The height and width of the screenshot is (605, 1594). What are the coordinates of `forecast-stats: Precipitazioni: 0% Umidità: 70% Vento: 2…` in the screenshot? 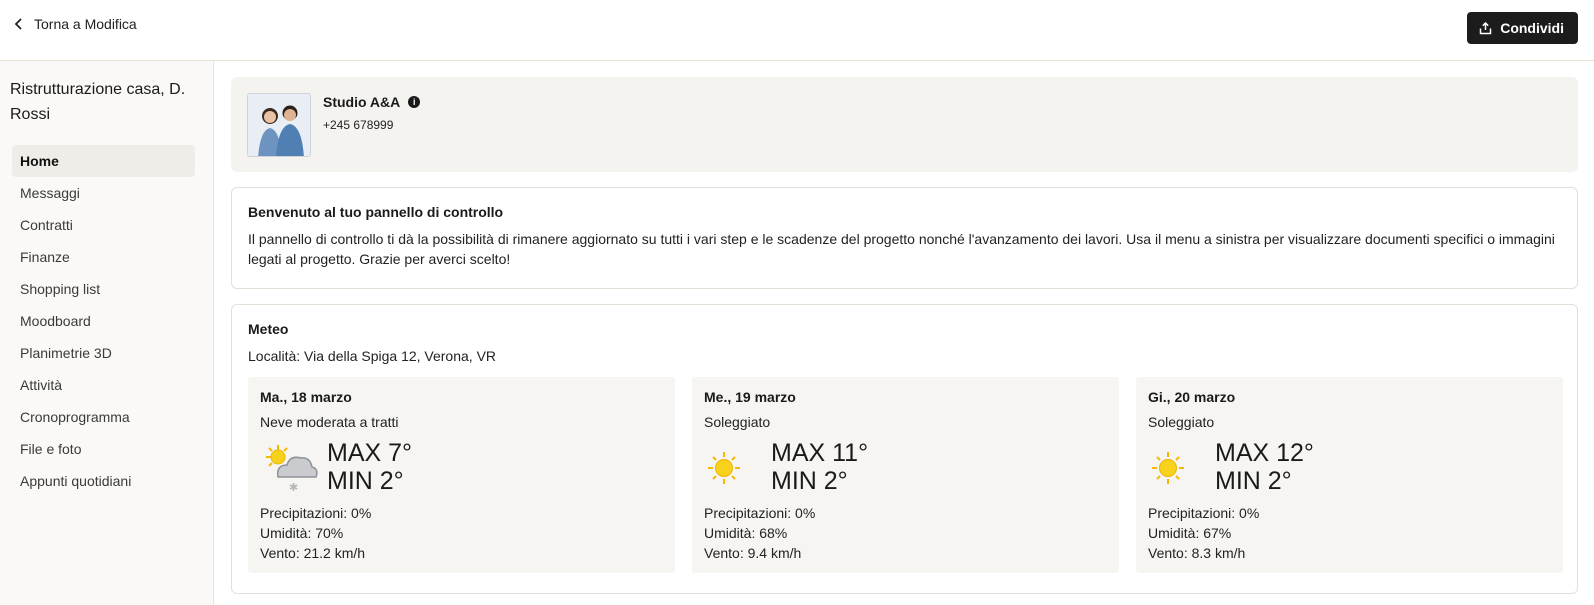 It's located at (315, 533).